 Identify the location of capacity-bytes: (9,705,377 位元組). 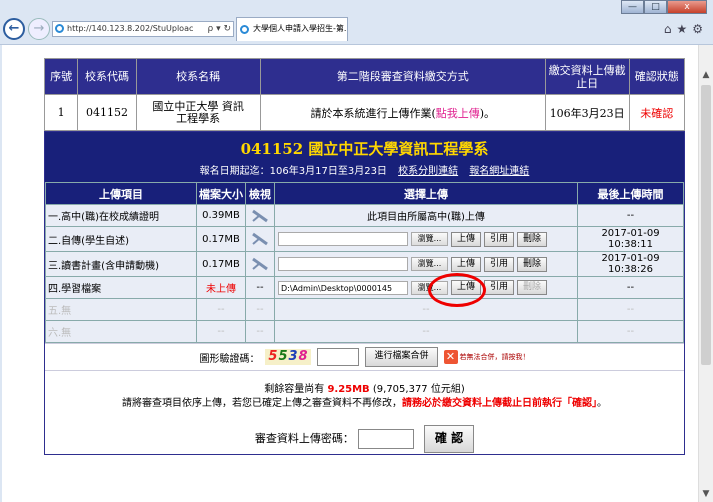
(418, 389).